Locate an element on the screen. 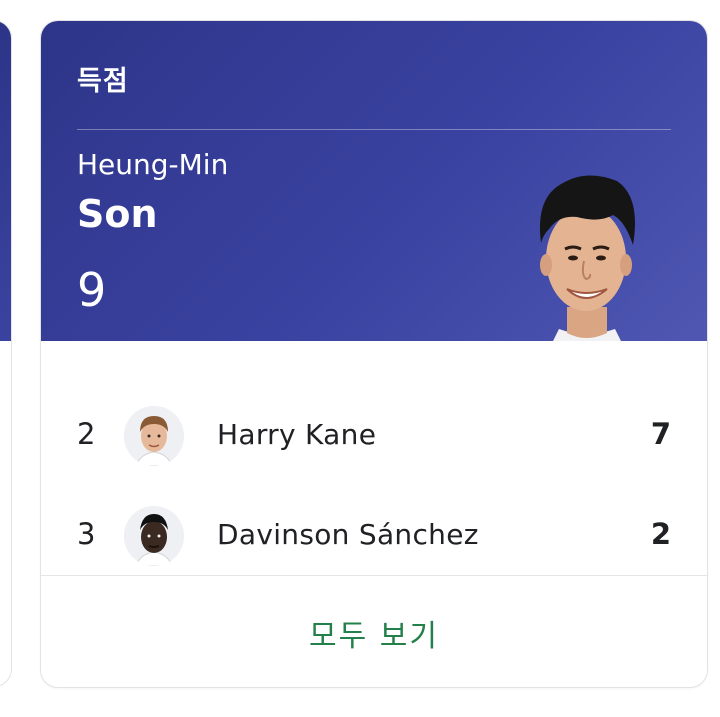 This screenshot has height=717, width=720. card-title: 득점 is located at coordinates (103, 81).